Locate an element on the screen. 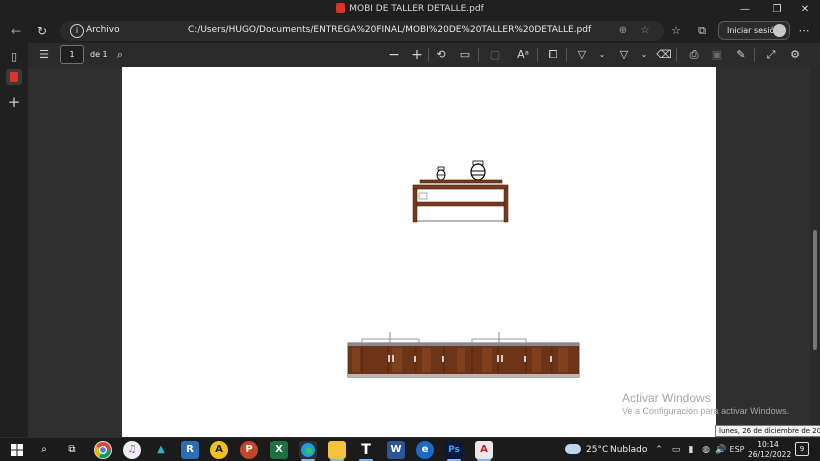 The image size is (820, 461). page-number-input: 1 is located at coordinates (72, 54).